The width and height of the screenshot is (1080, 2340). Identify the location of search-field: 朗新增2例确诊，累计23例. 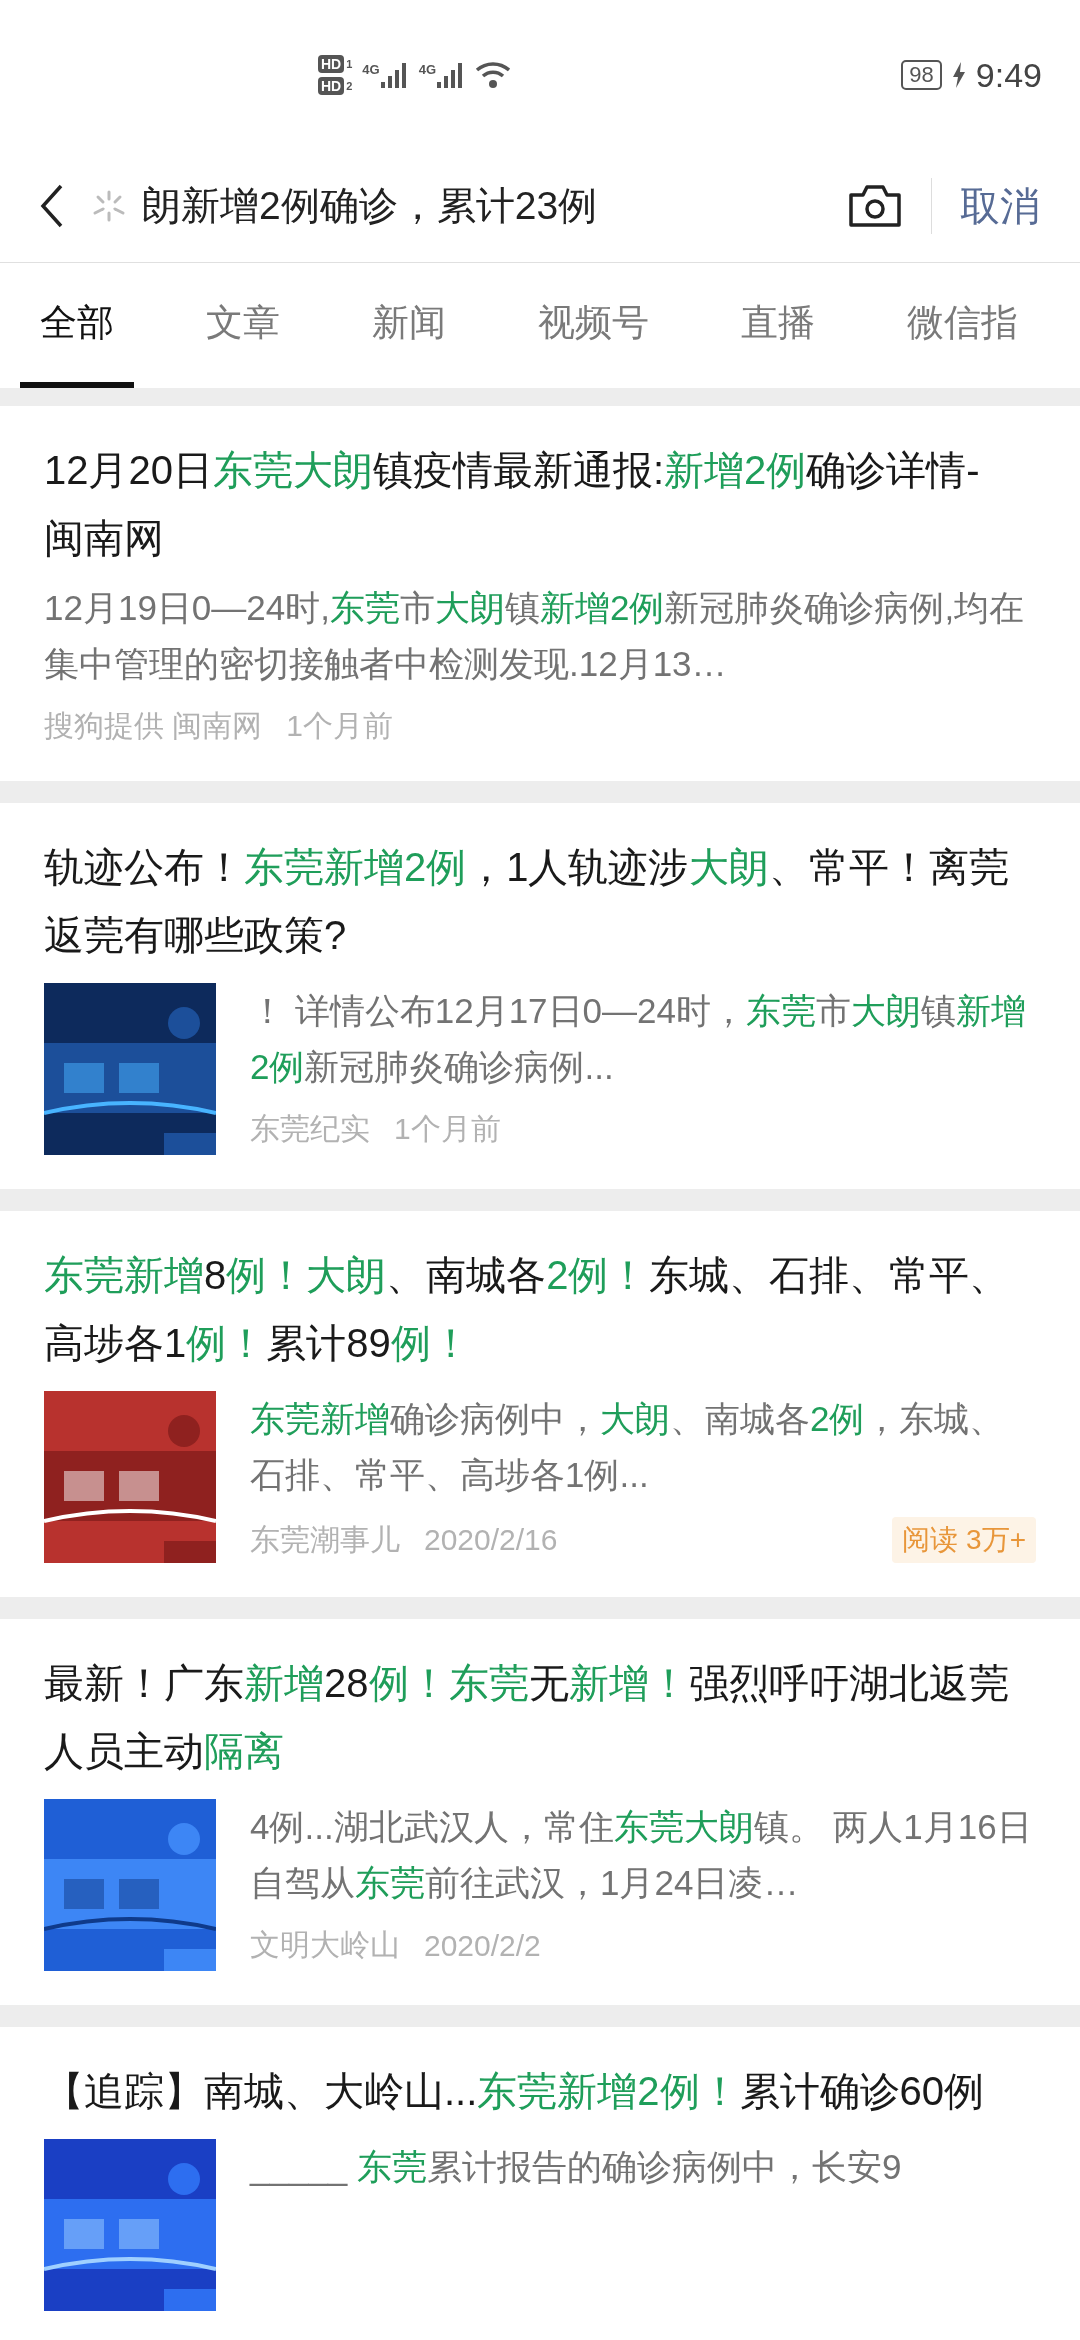
(455, 206).